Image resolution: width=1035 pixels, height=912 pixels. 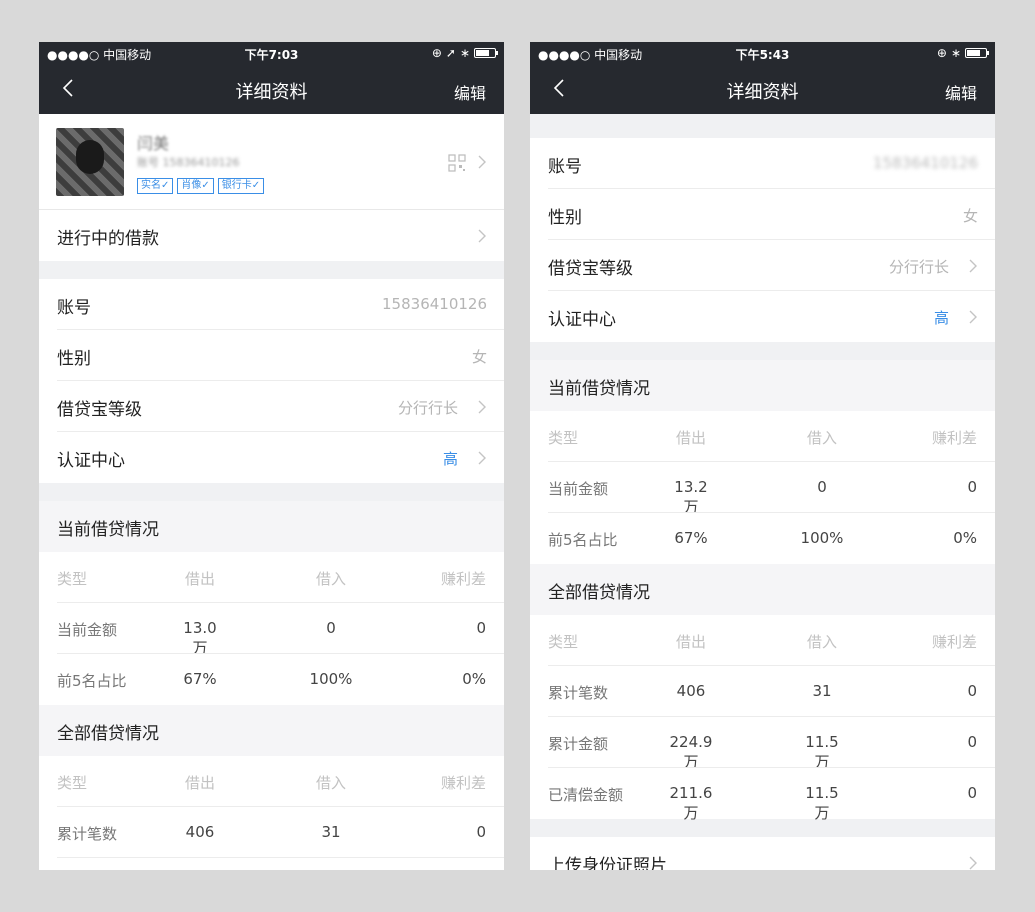 I want to click on badge-realname: 实名✓, so click(x=155, y=186).